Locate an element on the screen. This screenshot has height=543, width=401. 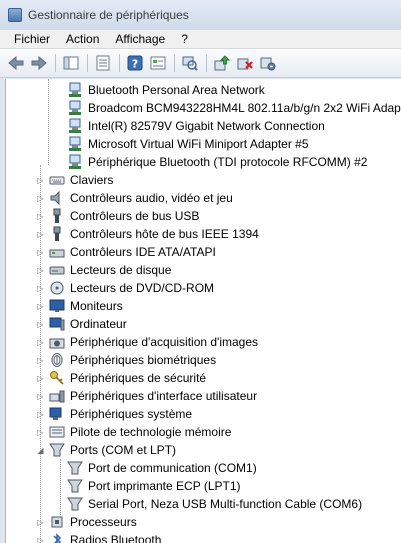
menu-affichage: Affichage is located at coordinates (140, 39).